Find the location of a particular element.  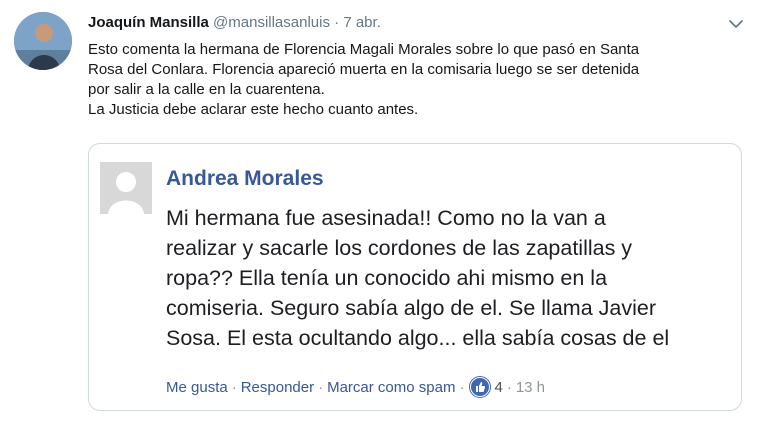

tweet-date: 7 abr. is located at coordinates (362, 22).